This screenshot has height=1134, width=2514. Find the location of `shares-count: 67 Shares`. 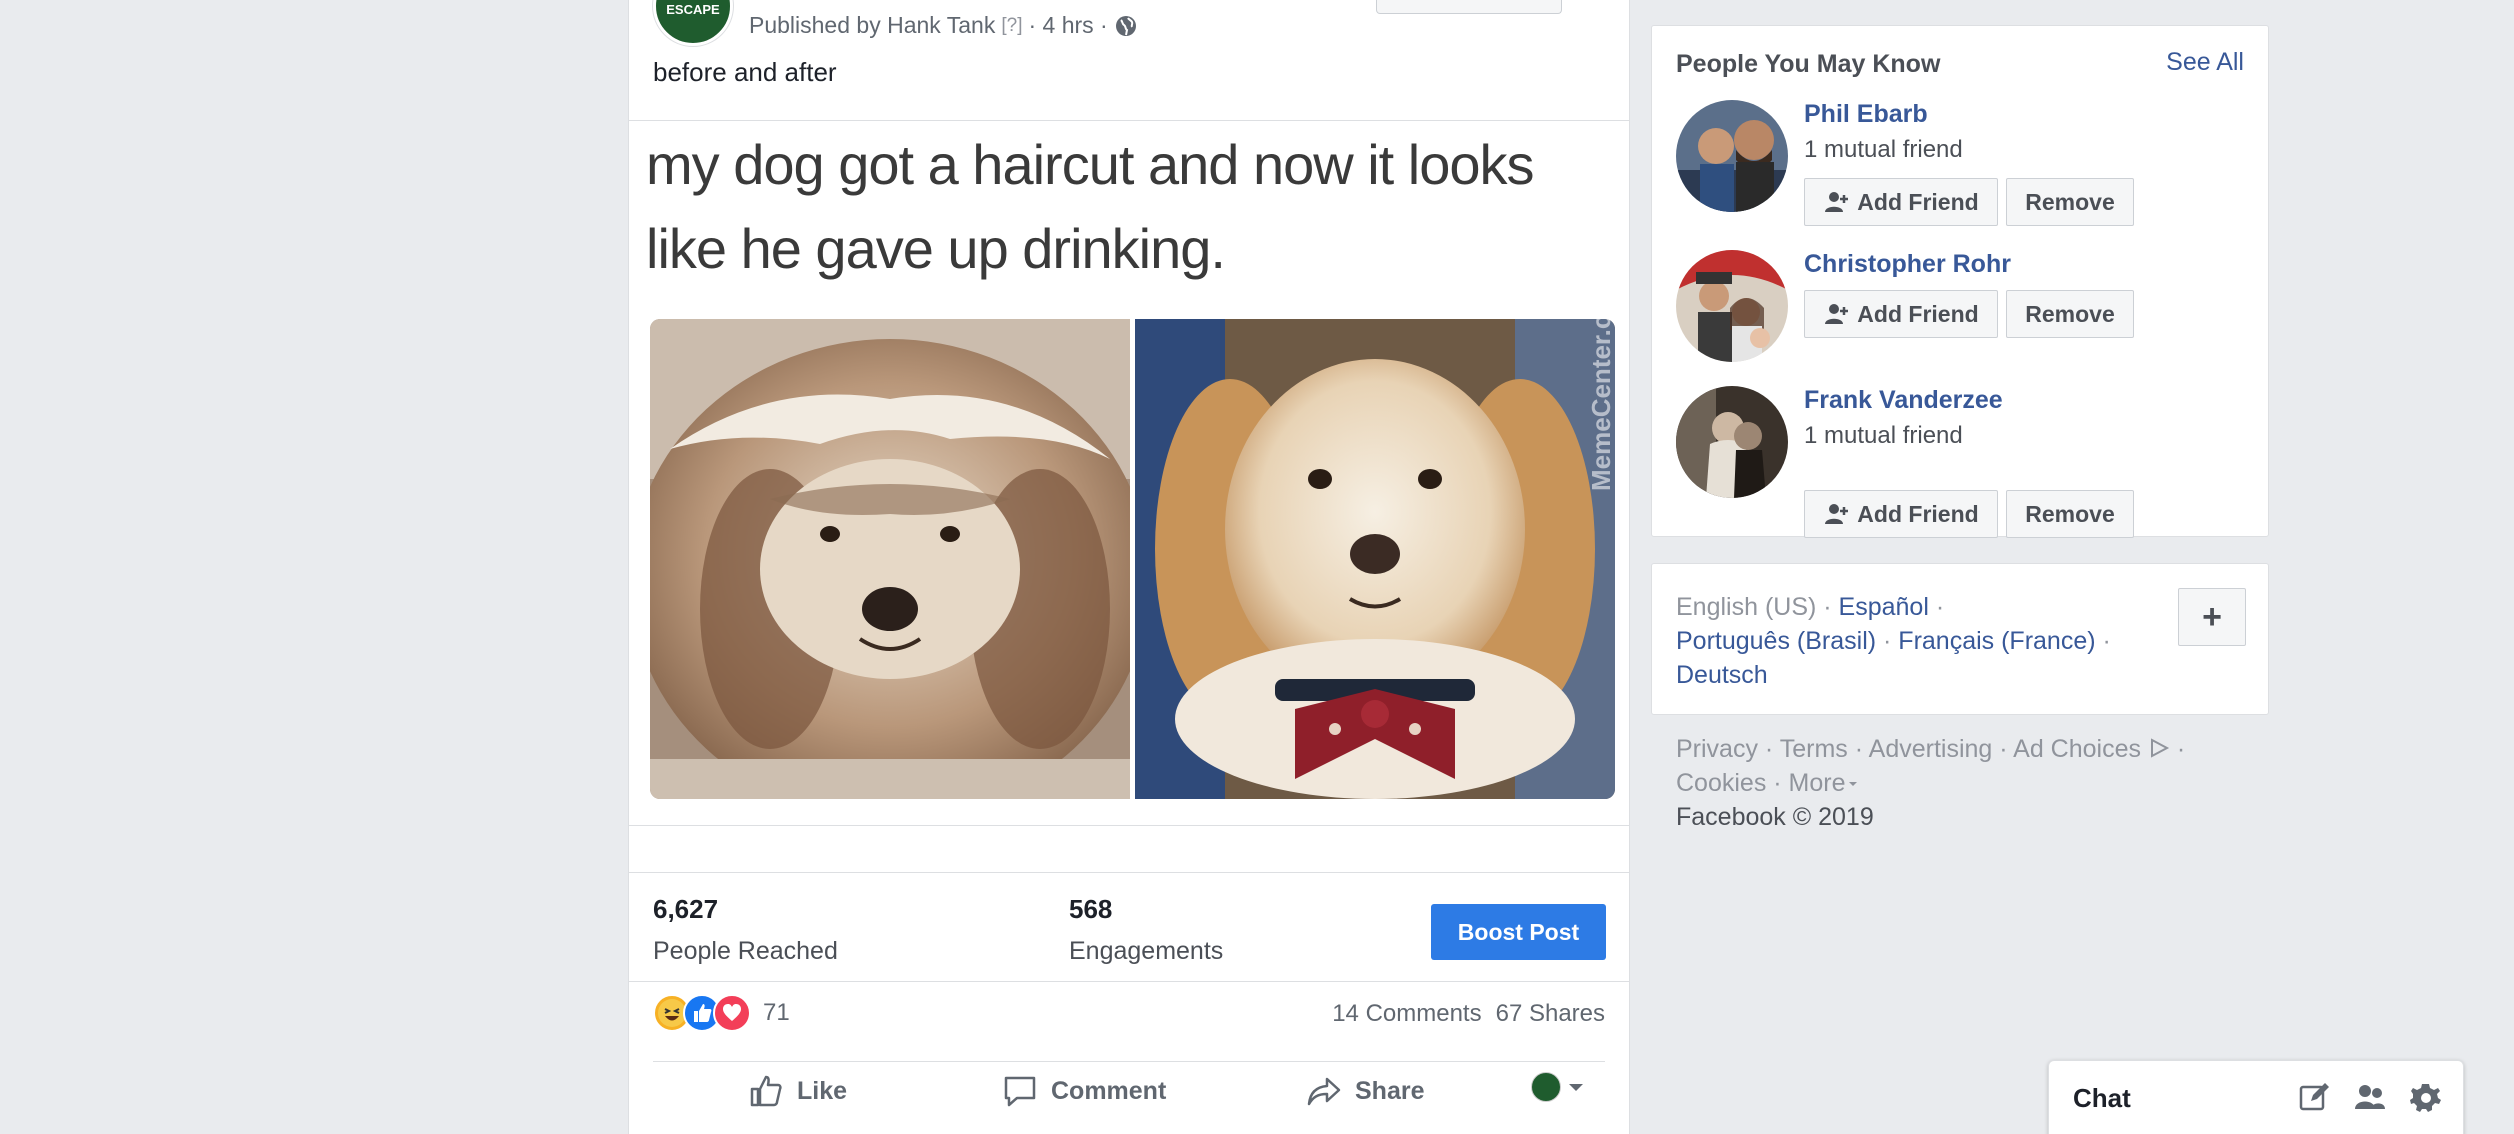

shares-count: 67 Shares is located at coordinates (1550, 1014).